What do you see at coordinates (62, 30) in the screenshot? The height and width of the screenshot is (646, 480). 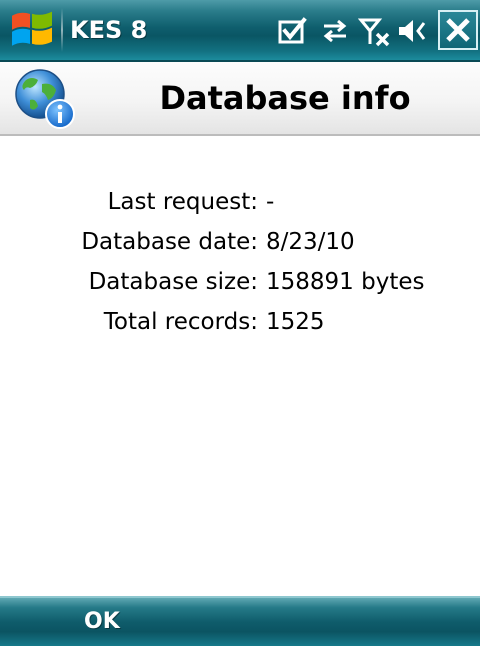 I see `status-separator` at bounding box center [62, 30].